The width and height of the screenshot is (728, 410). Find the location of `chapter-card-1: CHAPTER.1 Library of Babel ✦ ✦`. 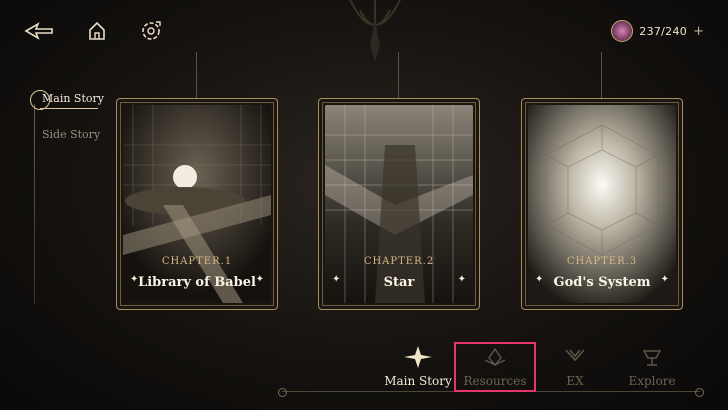

chapter-card-1: CHAPTER.1 Library of Babel ✦ ✦ is located at coordinates (197, 181).